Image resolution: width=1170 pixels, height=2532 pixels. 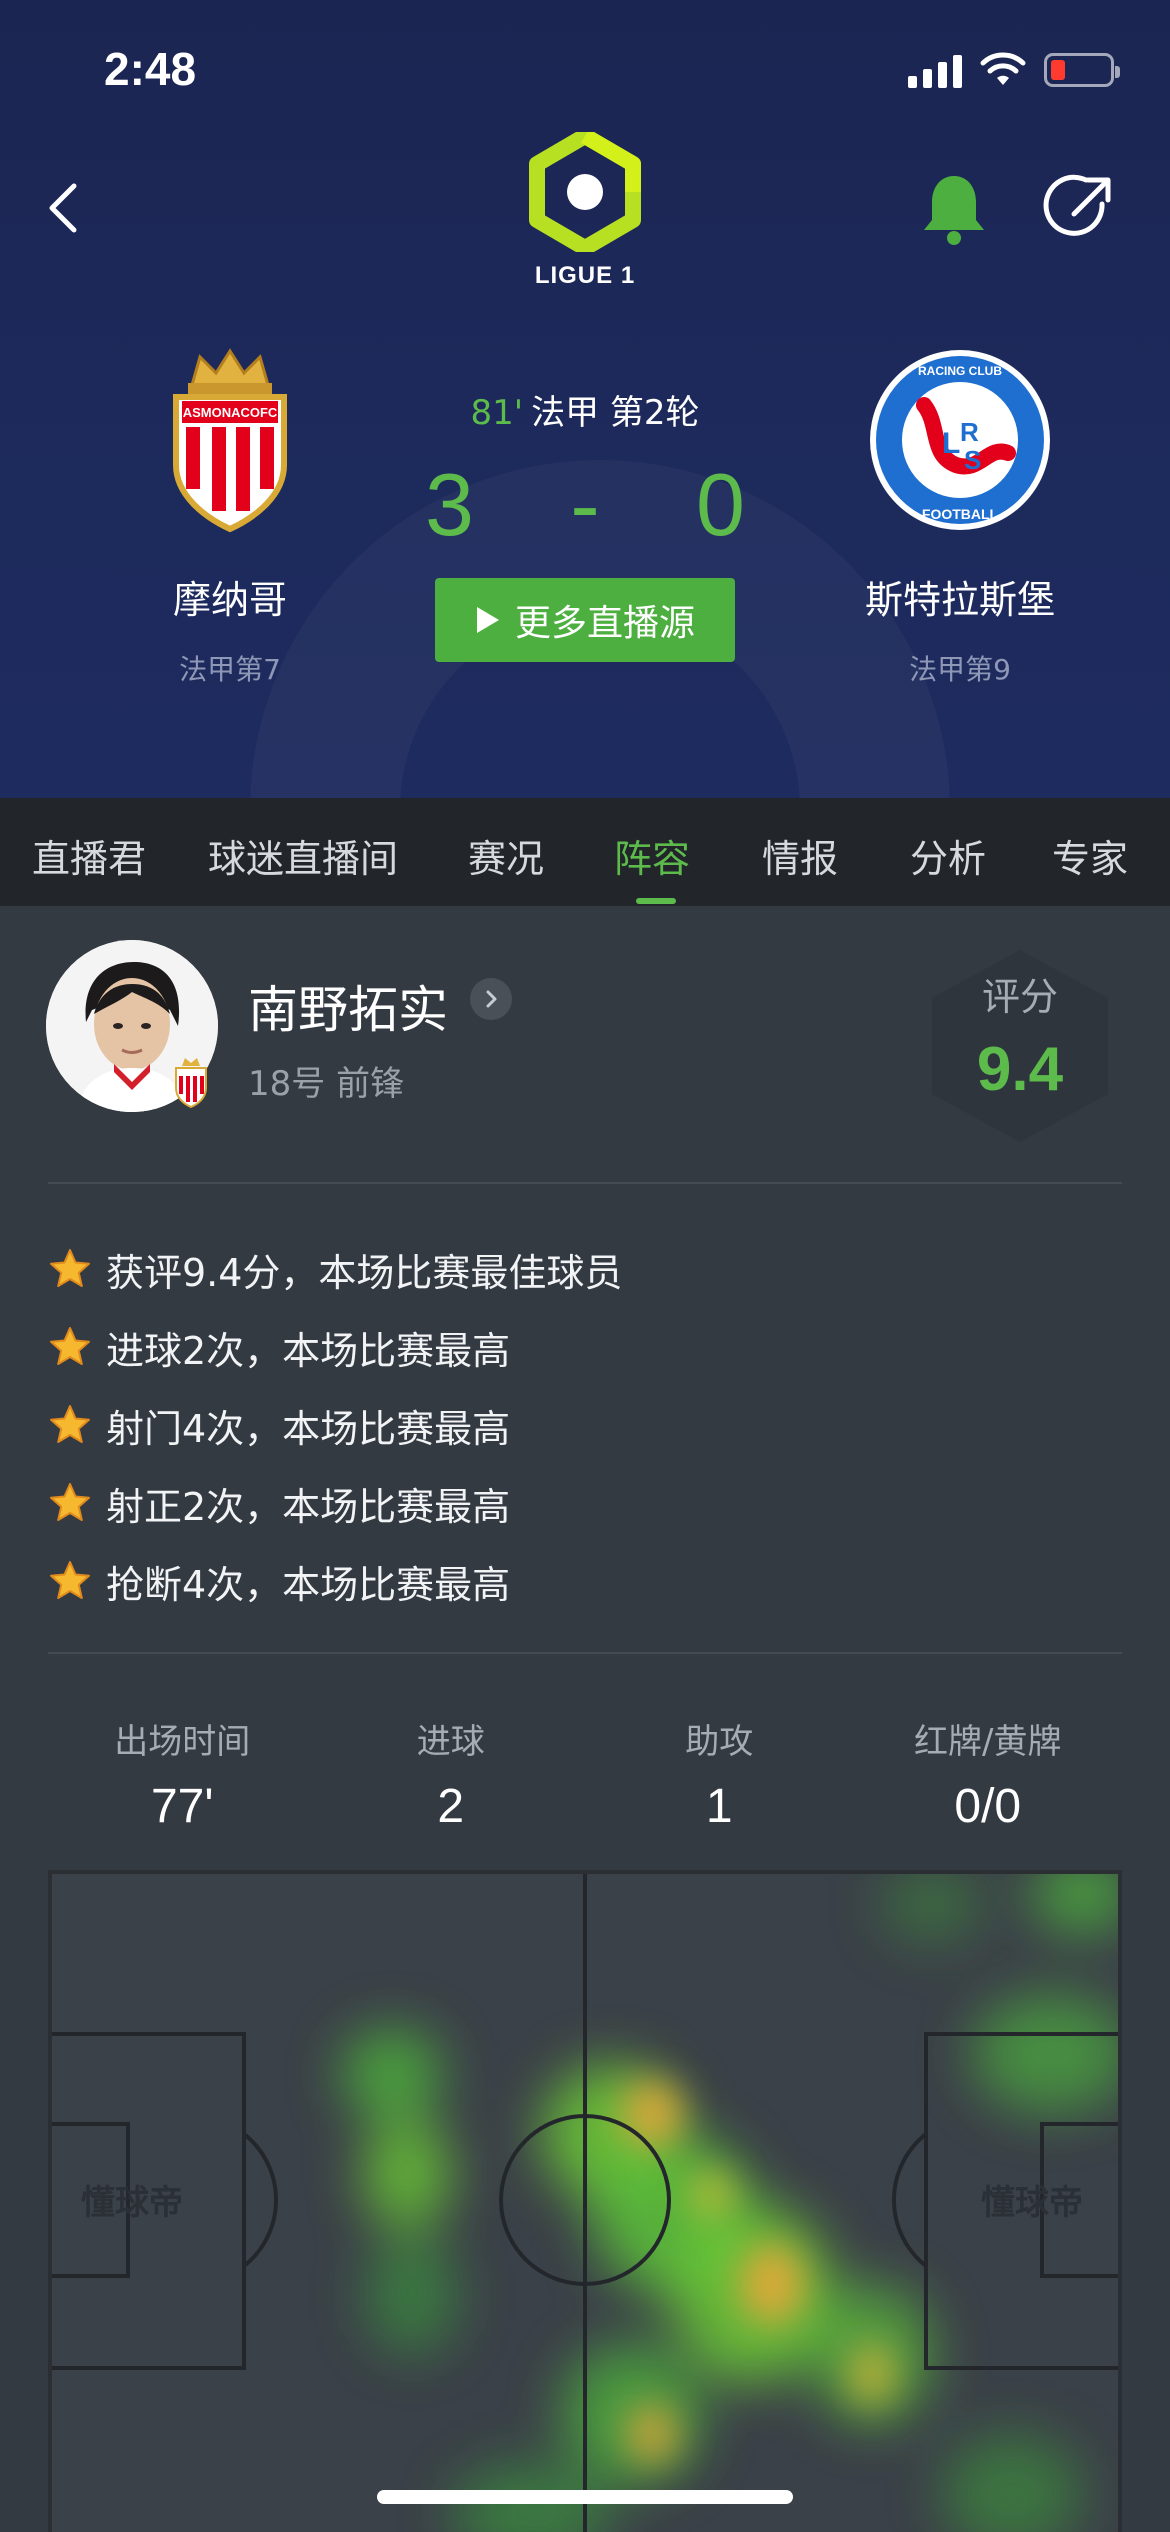 I want to click on player-number-position: 18号 前锋, so click(x=326, y=1084).